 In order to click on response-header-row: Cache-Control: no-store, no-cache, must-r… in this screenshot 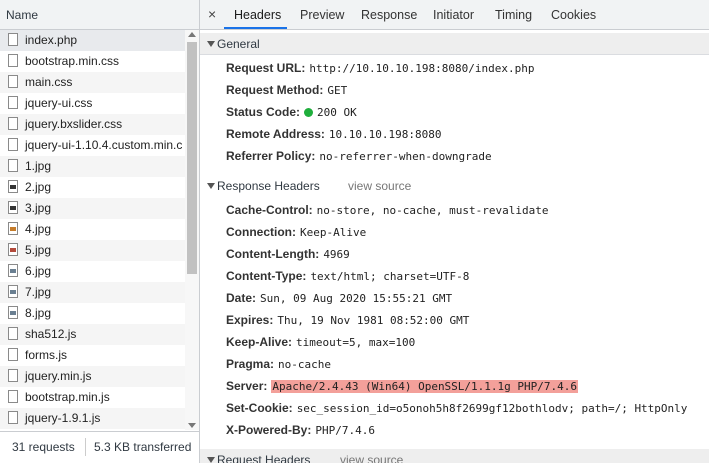, I will do `click(387, 210)`.